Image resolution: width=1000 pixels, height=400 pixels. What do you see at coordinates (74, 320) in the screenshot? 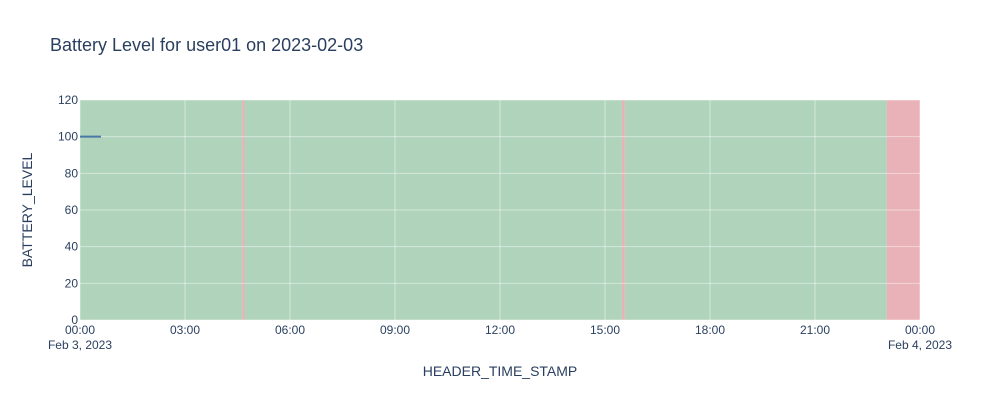
I see `y-tick-label-0: 0` at bounding box center [74, 320].